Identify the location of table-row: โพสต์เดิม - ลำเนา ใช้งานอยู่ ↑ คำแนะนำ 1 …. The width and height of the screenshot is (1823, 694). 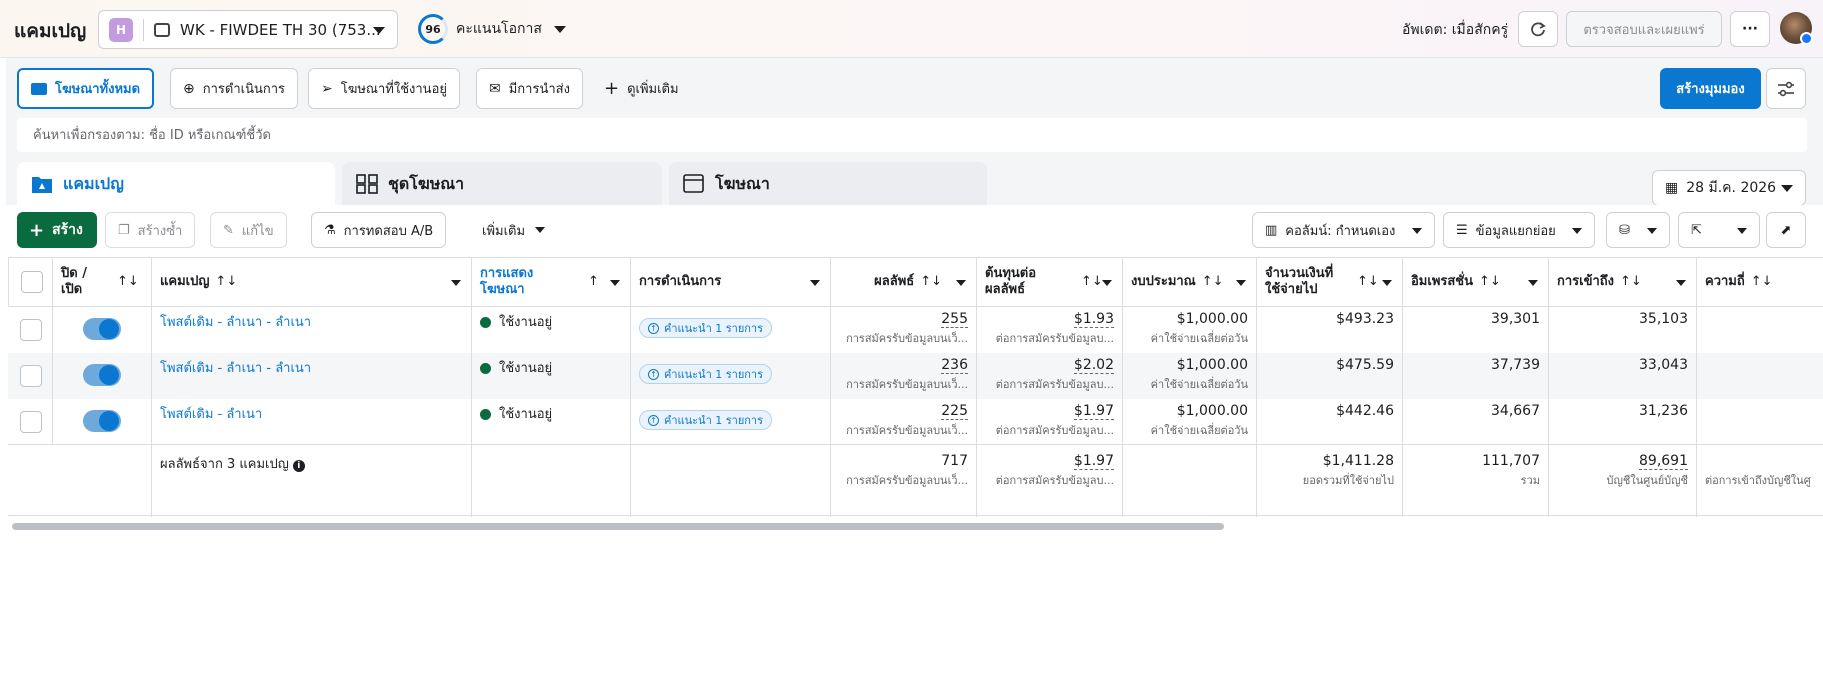
(915, 422).